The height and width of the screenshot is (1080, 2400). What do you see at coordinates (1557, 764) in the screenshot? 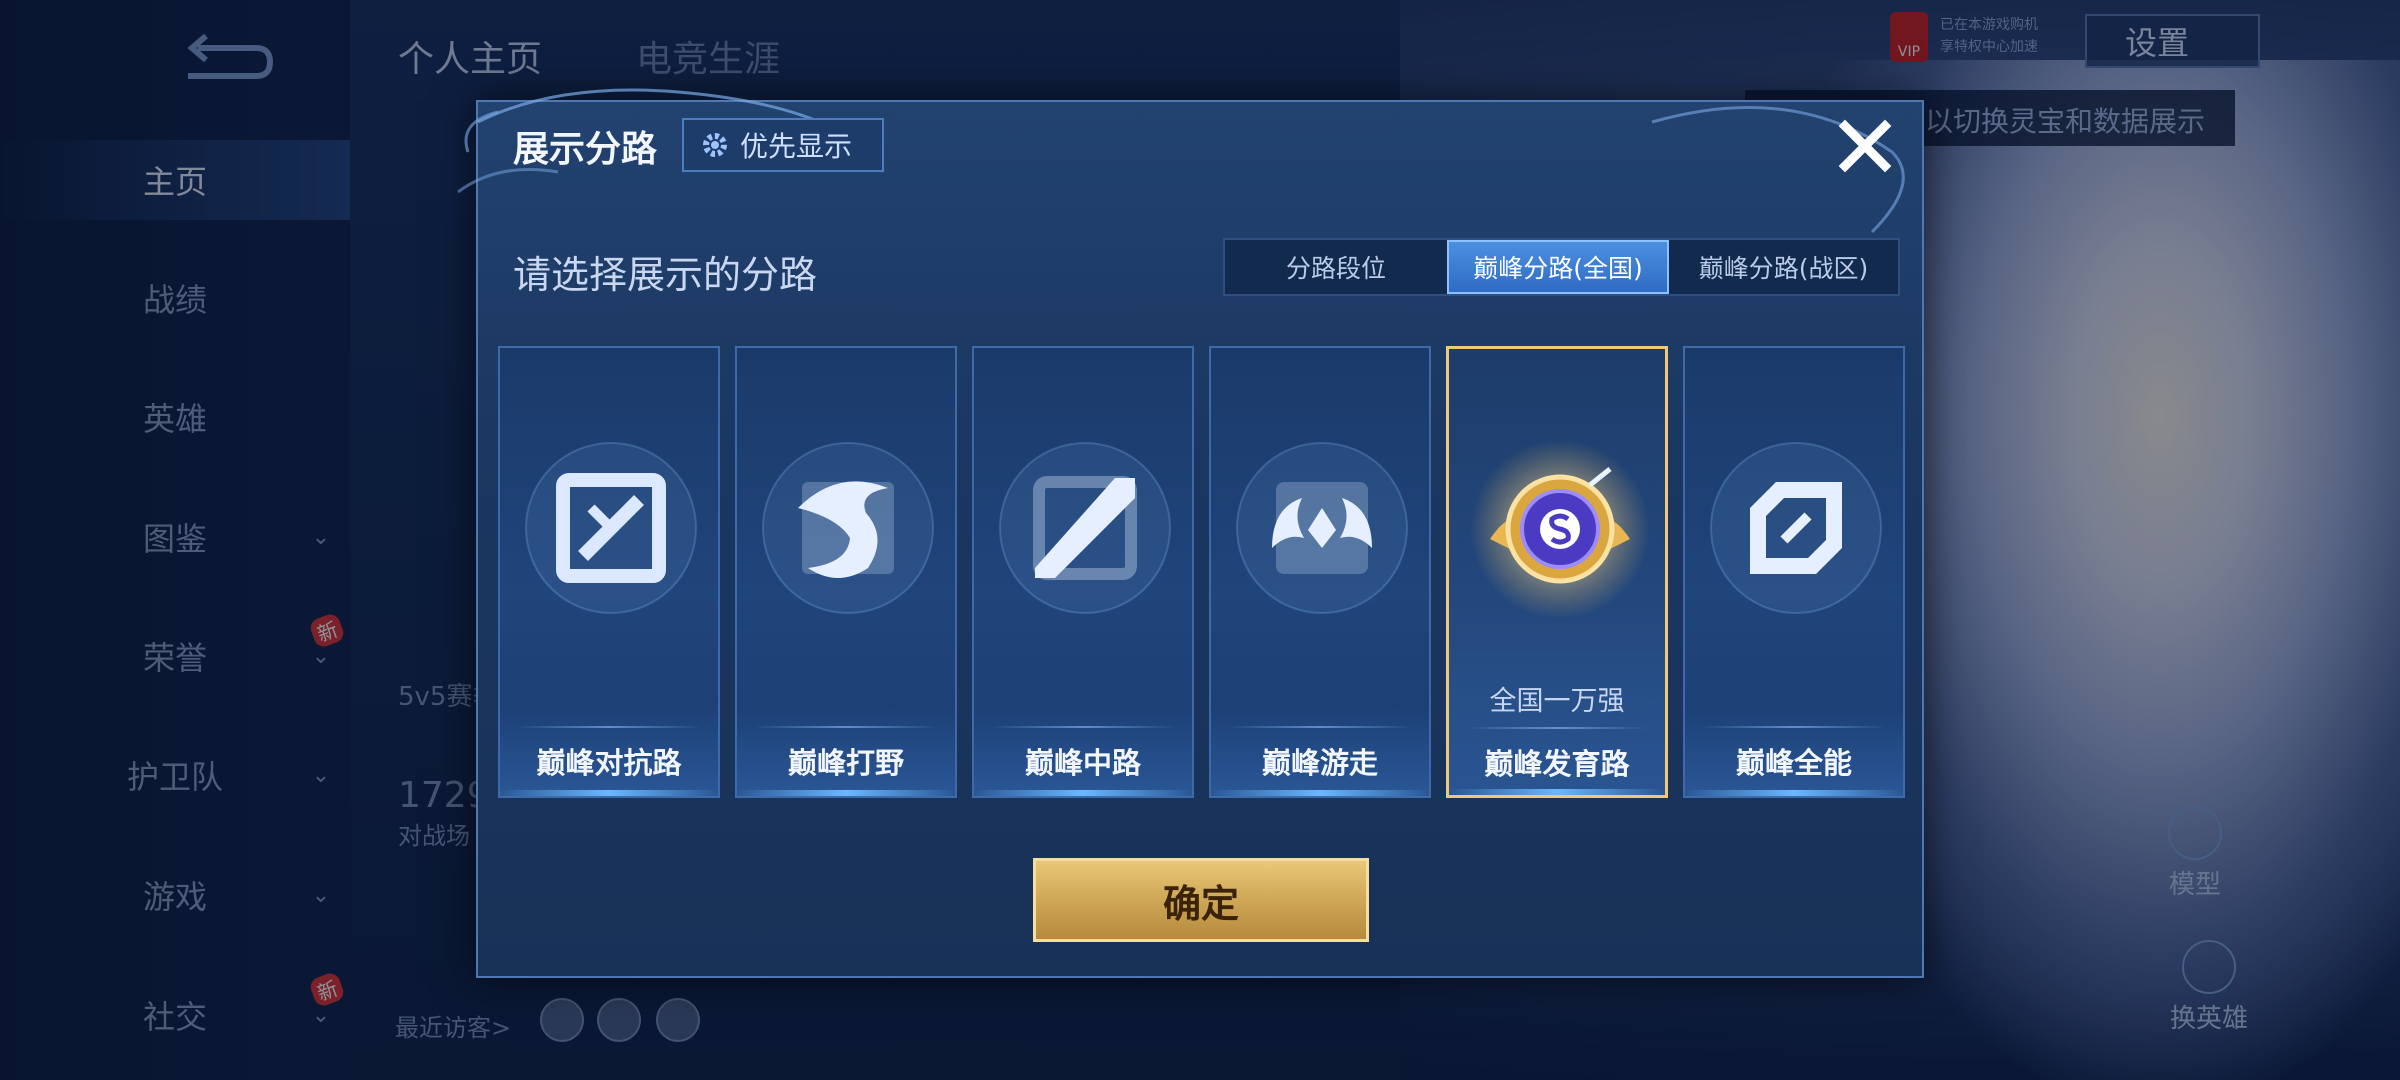
I see `lane-card-label: 巅峰发育路` at bounding box center [1557, 764].